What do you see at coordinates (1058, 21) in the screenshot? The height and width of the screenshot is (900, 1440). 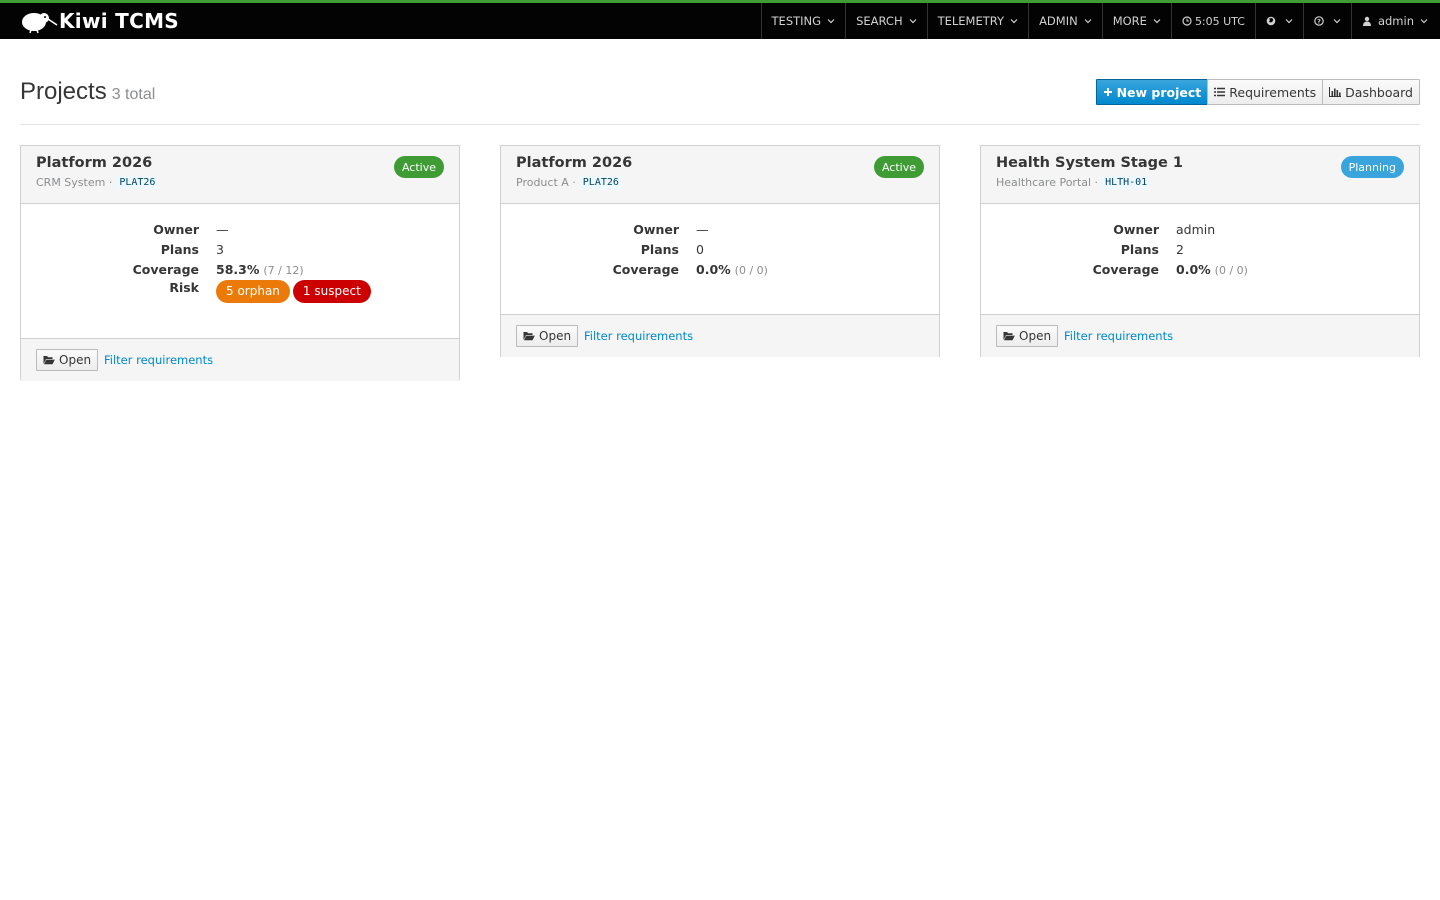 I see `nav-admin-label: ADMIN` at bounding box center [1058, 21].